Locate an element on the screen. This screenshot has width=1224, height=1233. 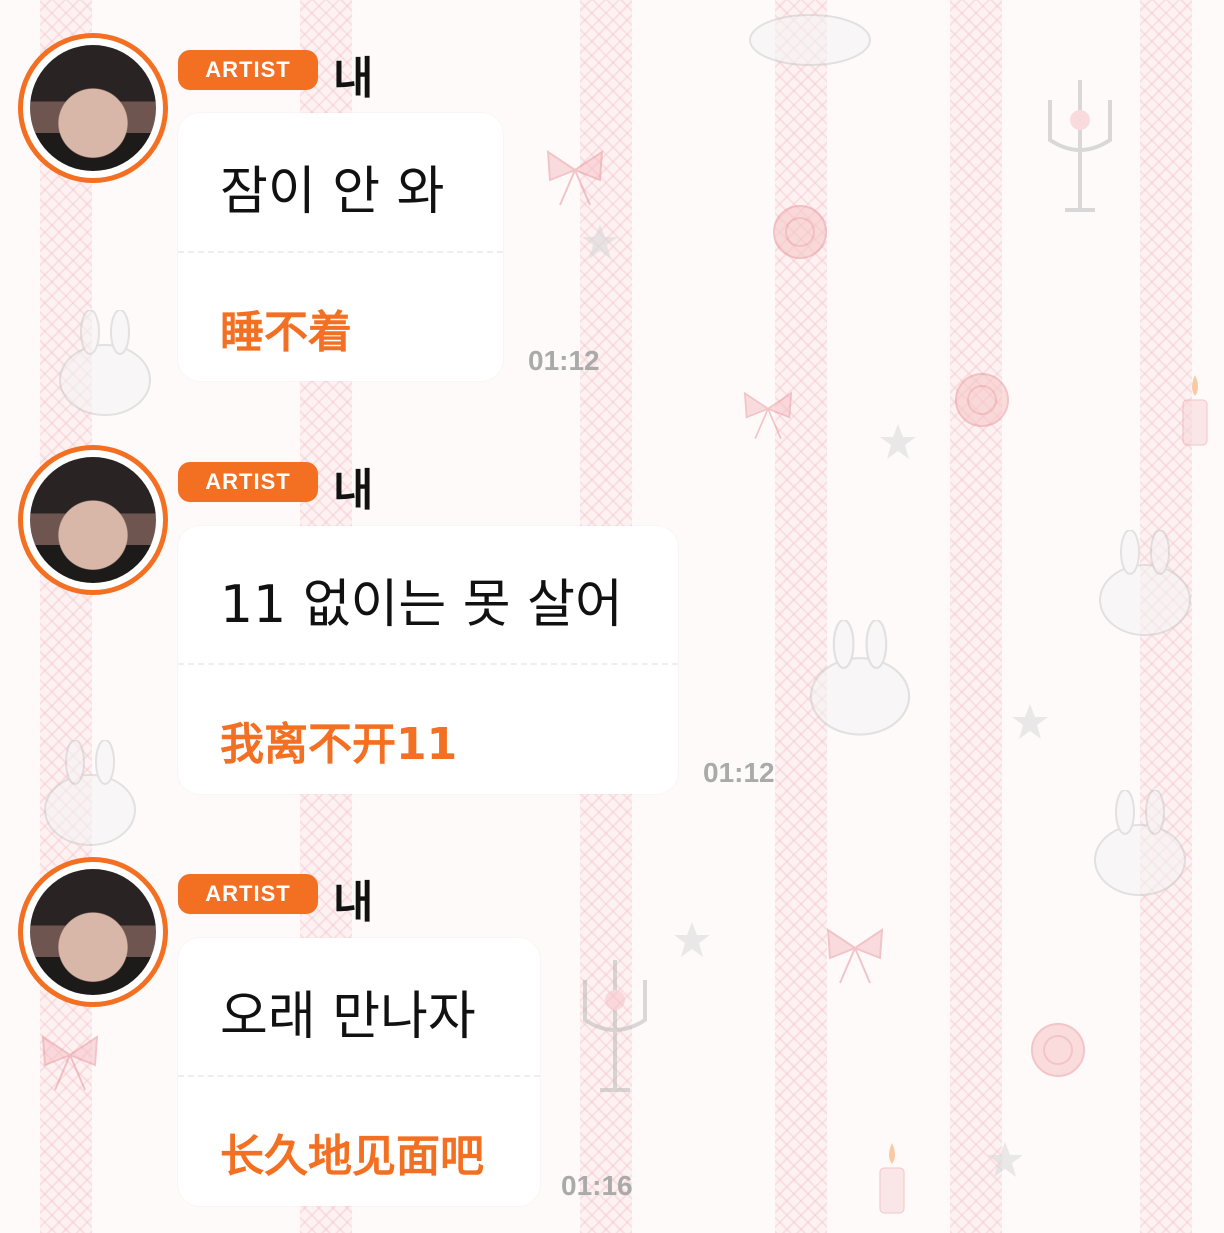
message-korean: 11 없이는 못 살어 is located at coordinates (421, 605).